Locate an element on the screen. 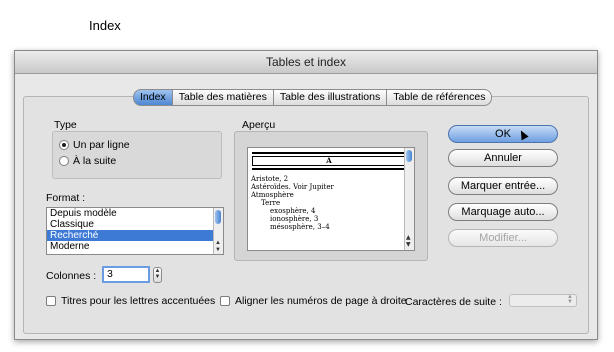 The height and width of the screenshot is (352, 614). checkbox-label: Titres pour les lettres accentuées is located at coordinates (138, 301).